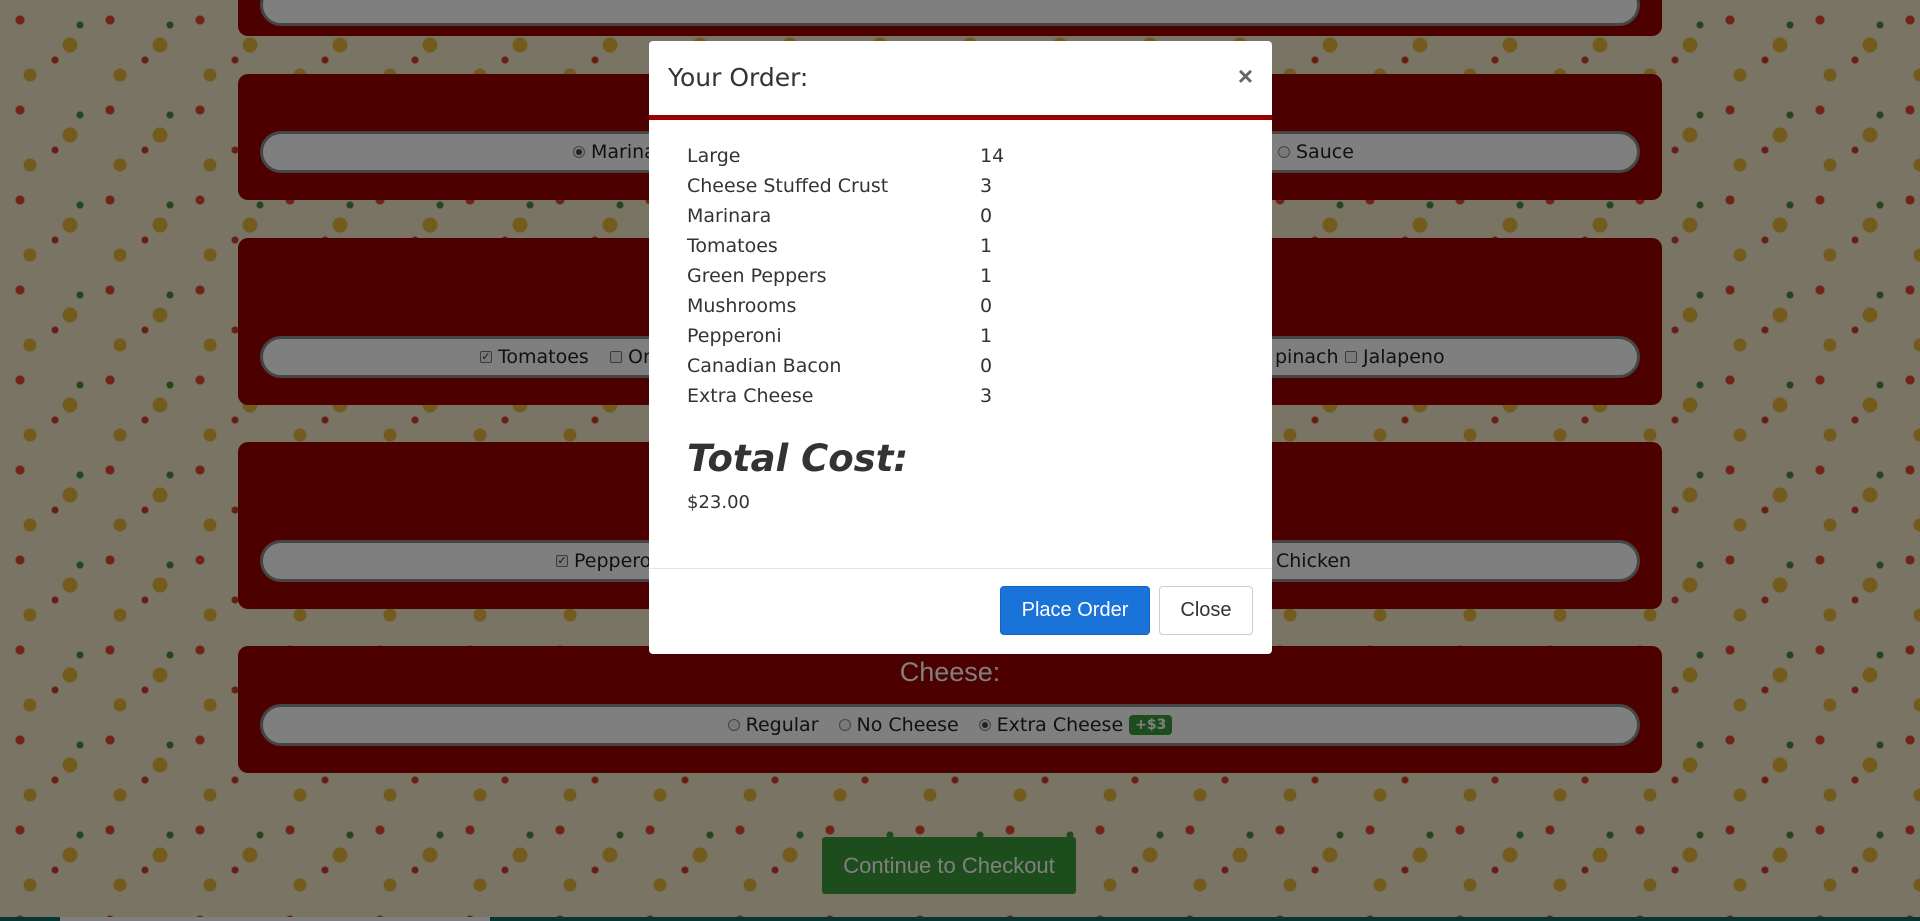  I want to click on order-row: Marinara 0, so click(845, 216).